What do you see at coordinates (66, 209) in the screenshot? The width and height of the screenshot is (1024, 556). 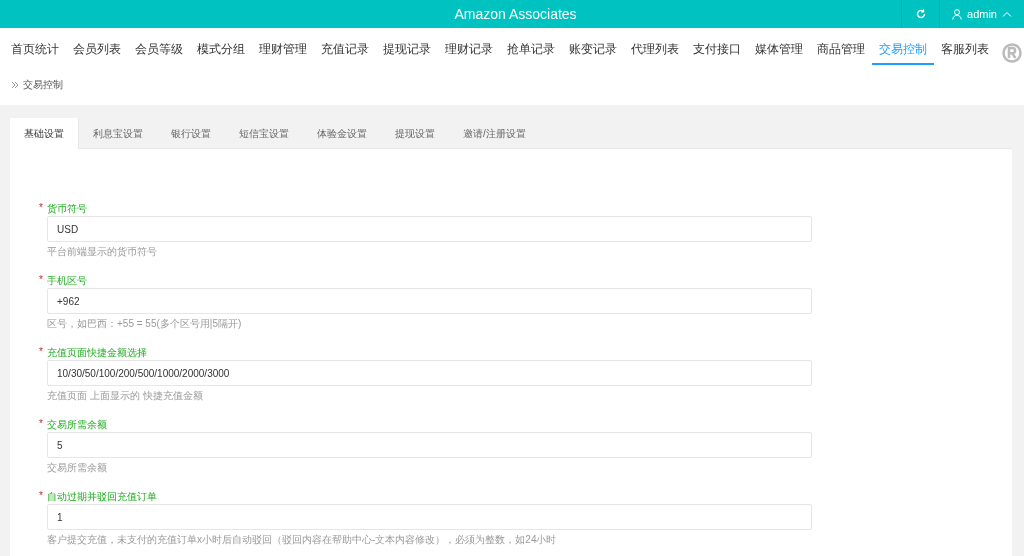 I see `field-label: 货币符号` at bounding box center [66, 209].